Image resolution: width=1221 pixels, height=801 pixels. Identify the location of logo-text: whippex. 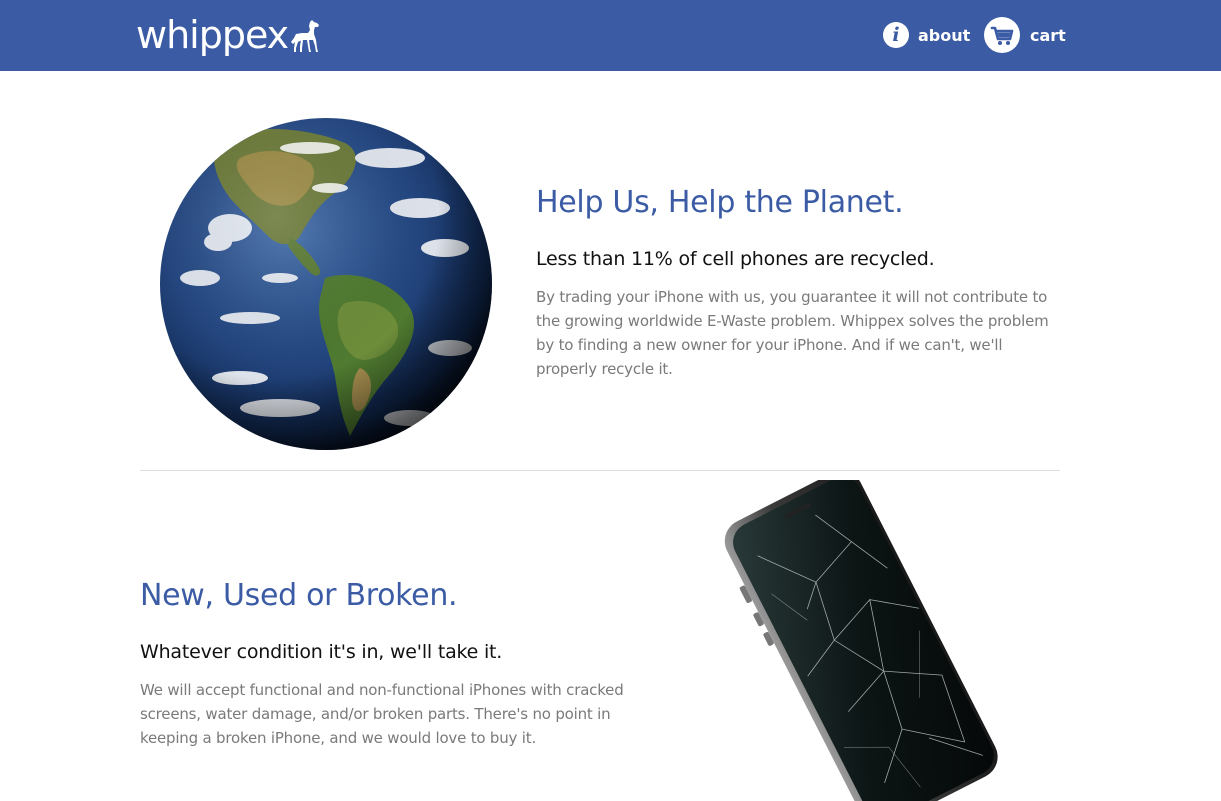
(212, 35).